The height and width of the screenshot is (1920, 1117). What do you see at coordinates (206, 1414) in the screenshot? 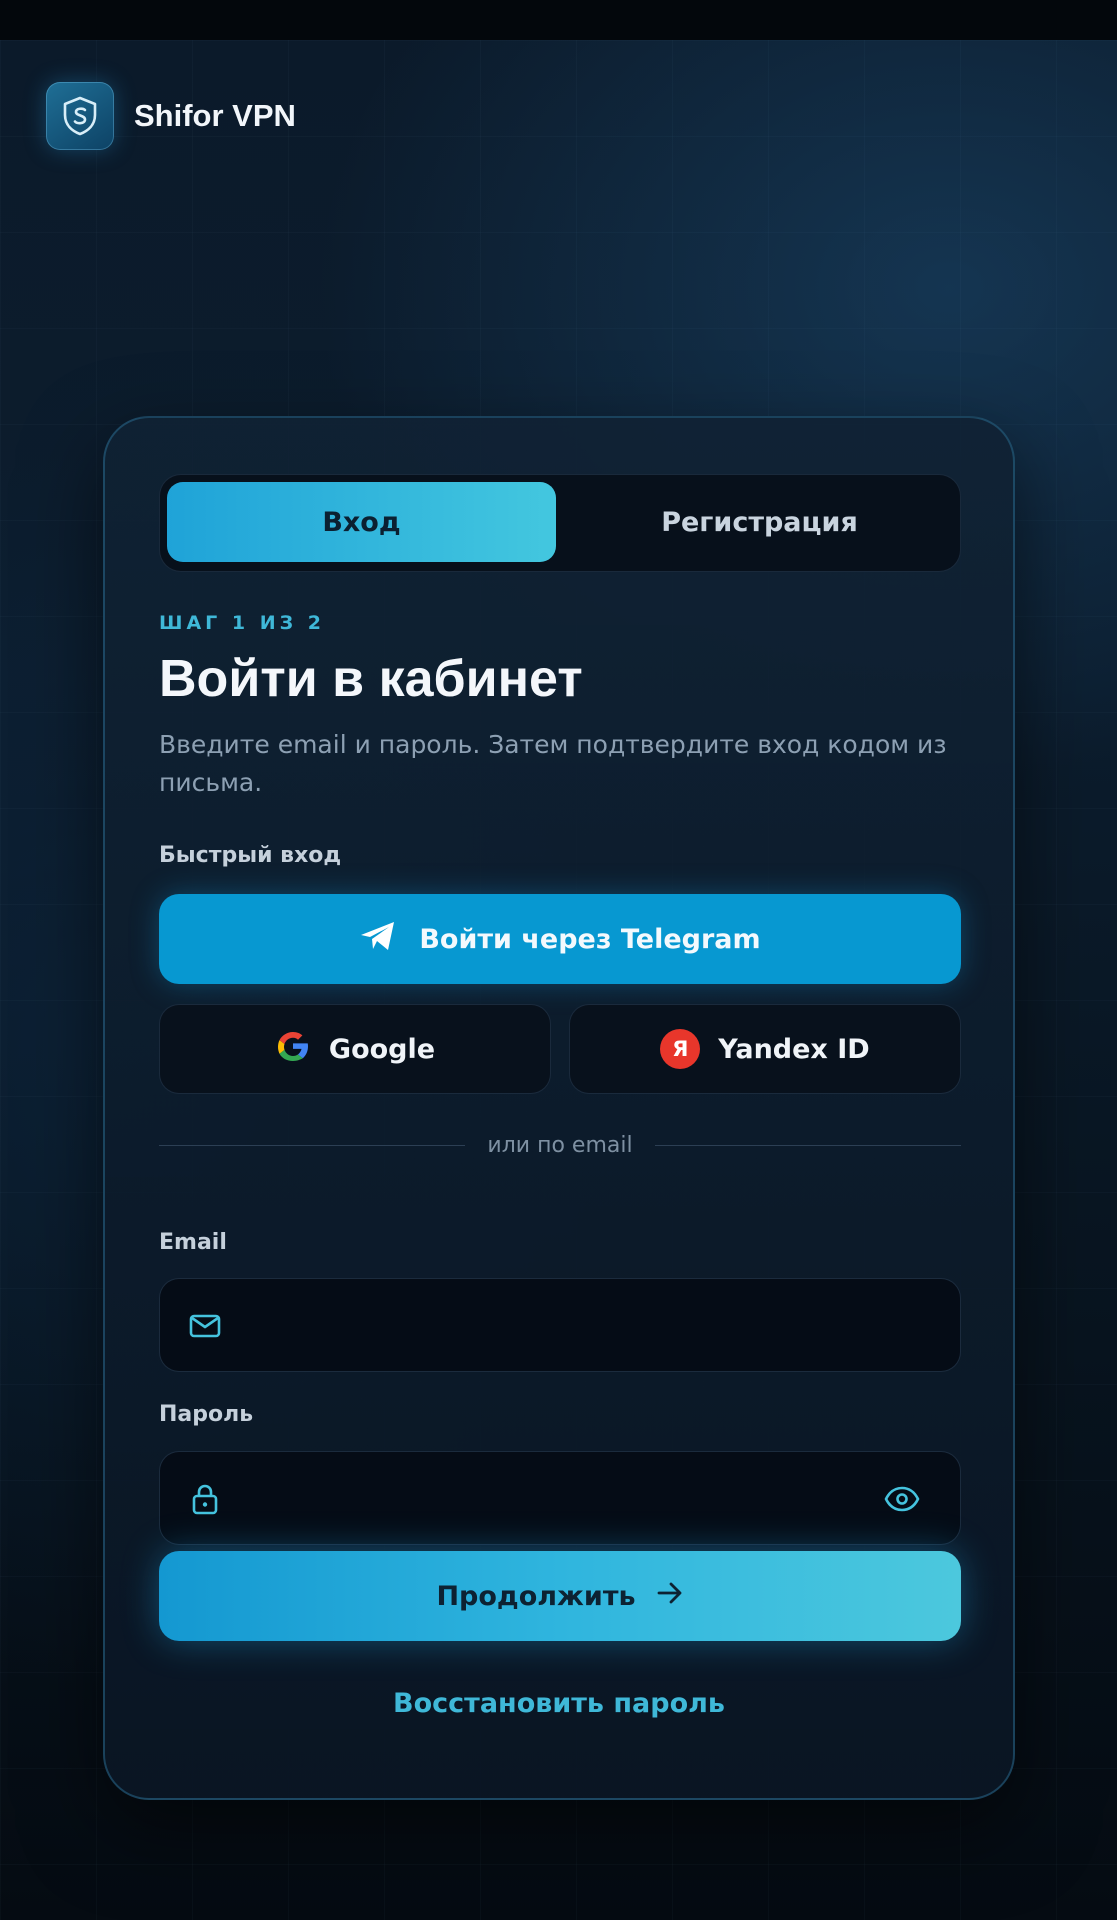
I see `password-label: Пароль` at bounding box center [206, 1414].